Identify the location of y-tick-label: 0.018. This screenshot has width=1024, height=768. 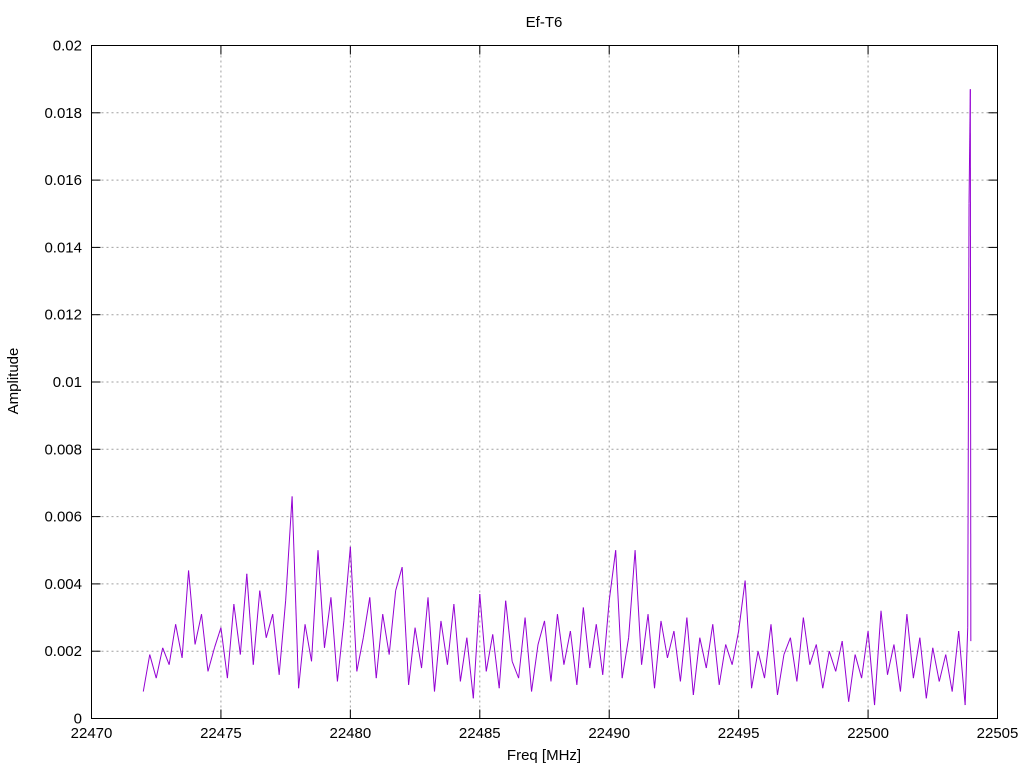
(63, 113).